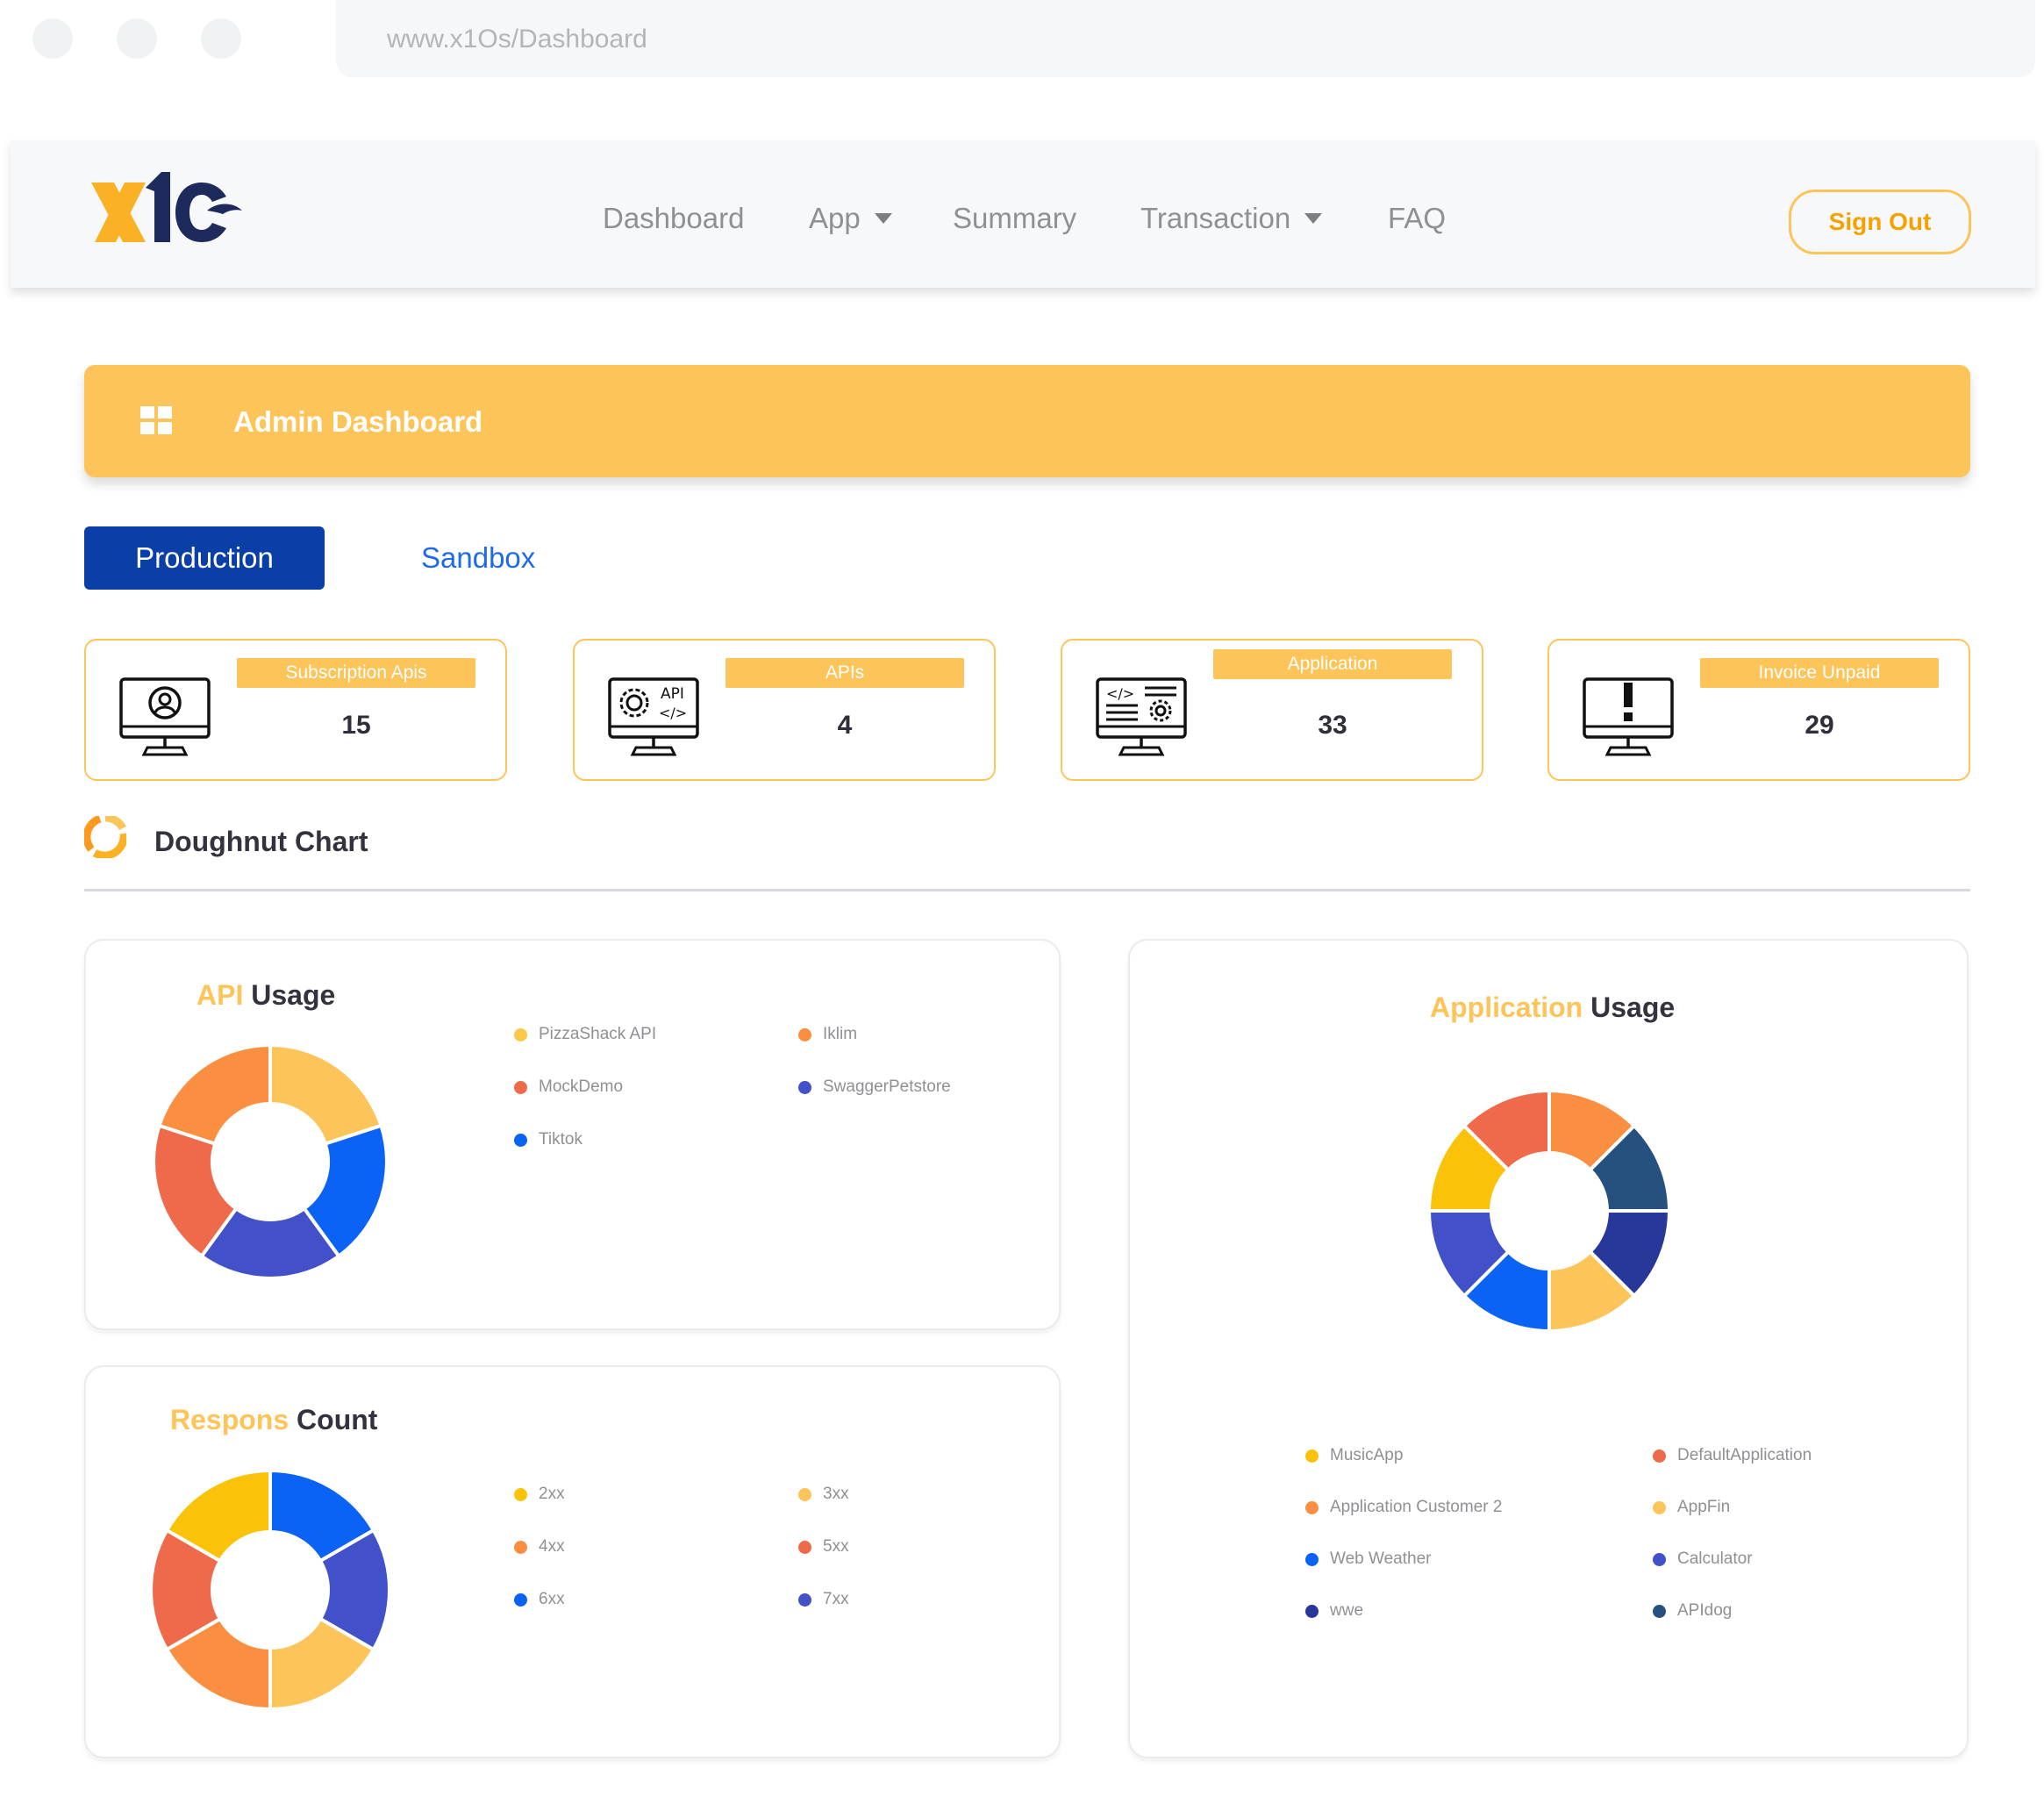 The width and height of the screenshot is (2044, 1818). I want to click on legend-label: Iklim, so click(840, 1034).